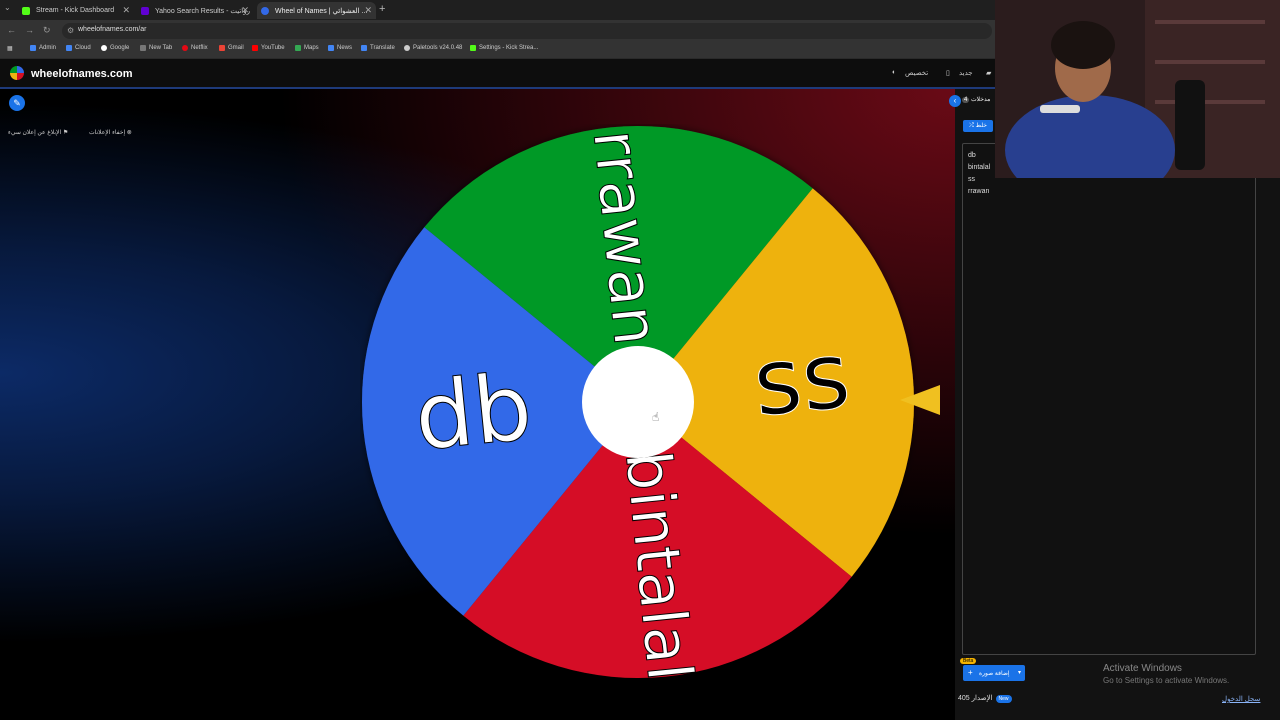  What do you see at coordinates (1241, 699) in the screenshot?
I see `changelog-link: سجل الدخول` at bounding box center [1241, 699].